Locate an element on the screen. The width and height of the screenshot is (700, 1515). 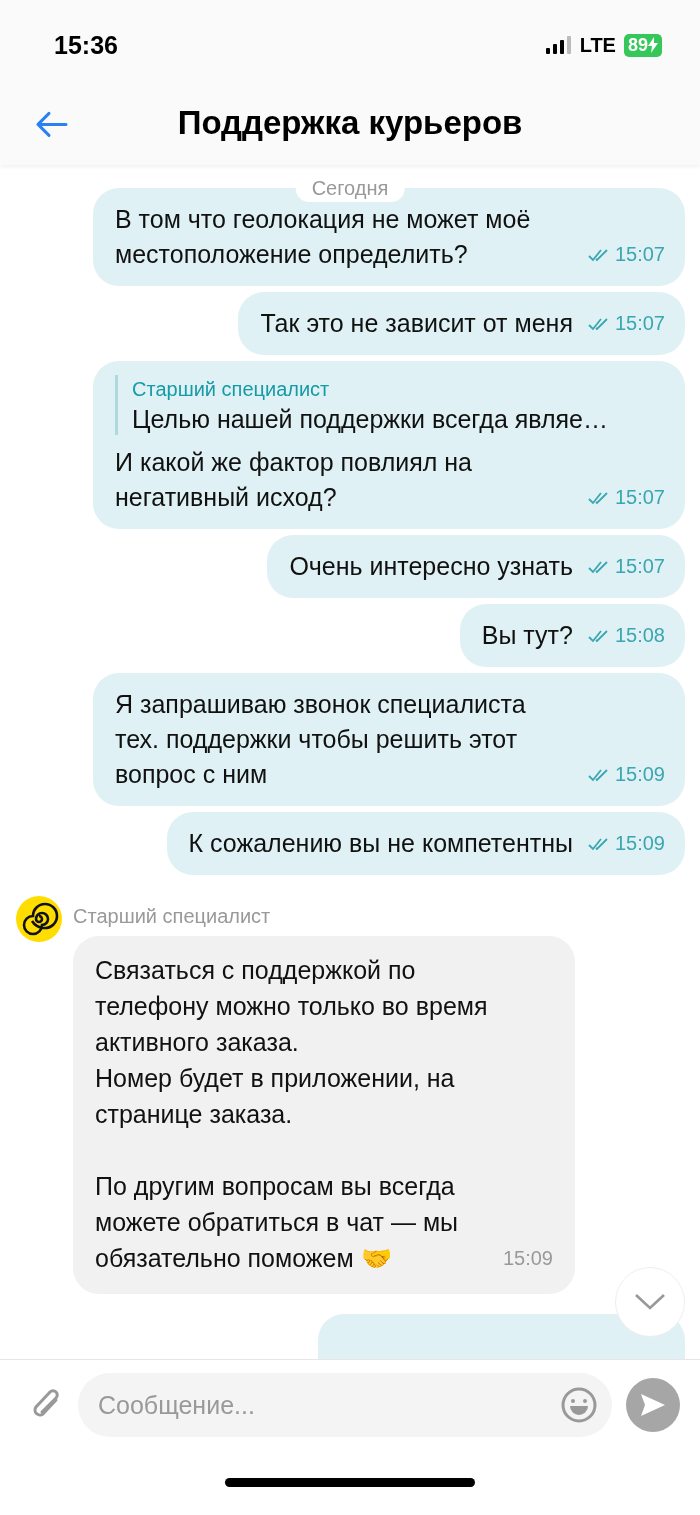
message-text: В том что геолокация не может моё местоположение определить? is located at coordinates (323, 237).